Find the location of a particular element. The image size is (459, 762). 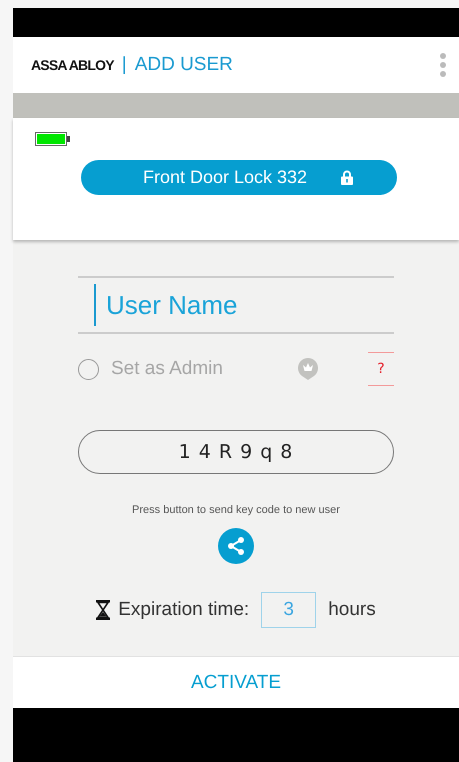

text-cursor is located at coordinates (95, 305).